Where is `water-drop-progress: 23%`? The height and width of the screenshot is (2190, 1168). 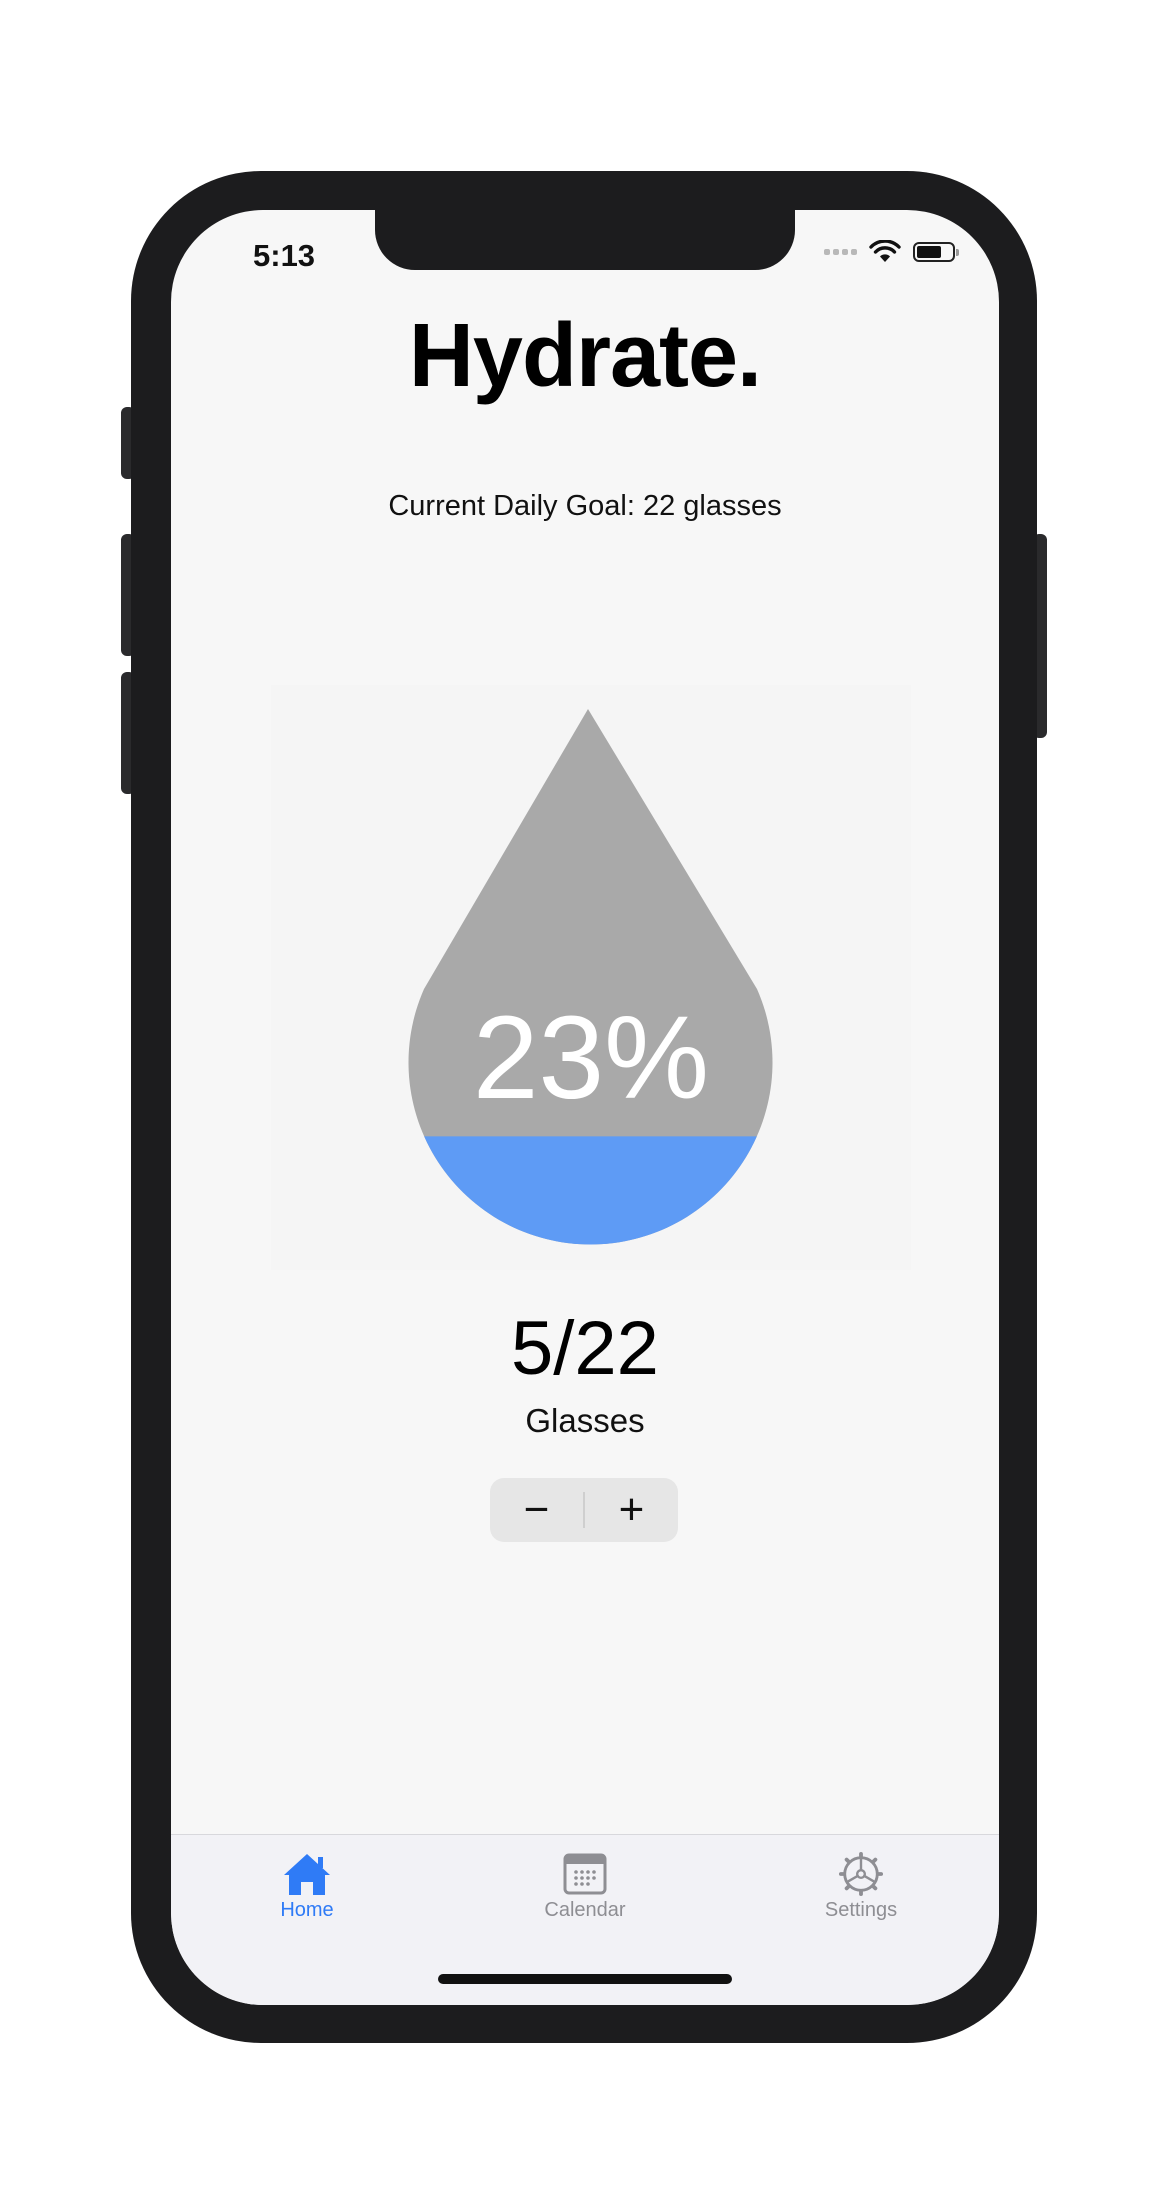 water-drop-progress: 23% is located at coordinates (591, 977).